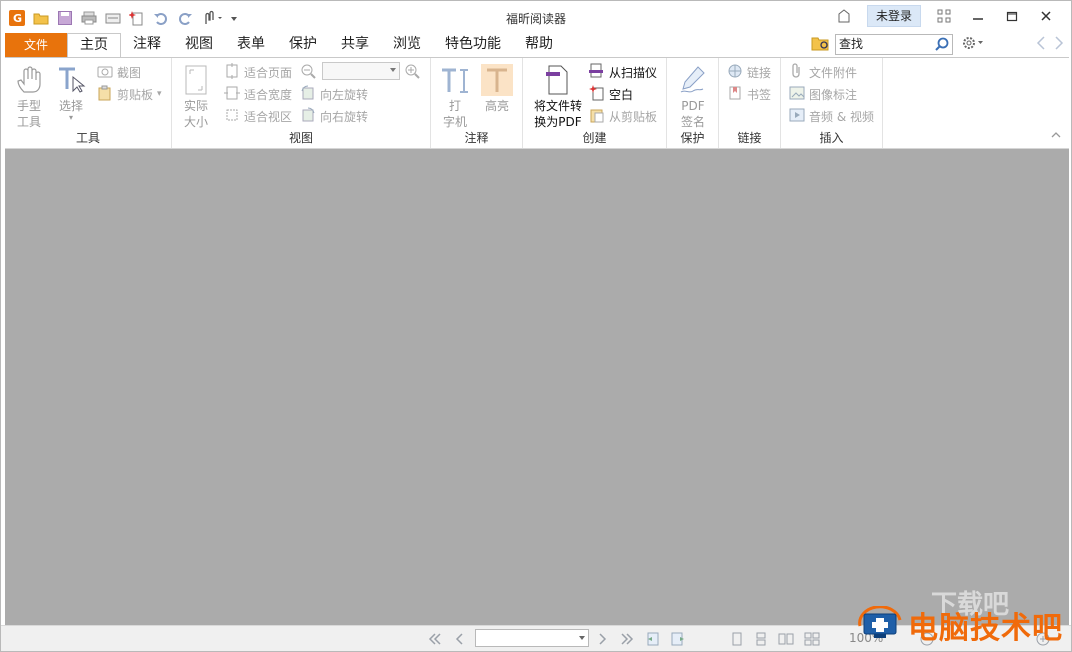 The height and width of the screenshot is (652, 1072). What do you see at coordinates (812, 639) in the screenshot?
I see `continuous-facing-icon` at bounding box center [812, 639].